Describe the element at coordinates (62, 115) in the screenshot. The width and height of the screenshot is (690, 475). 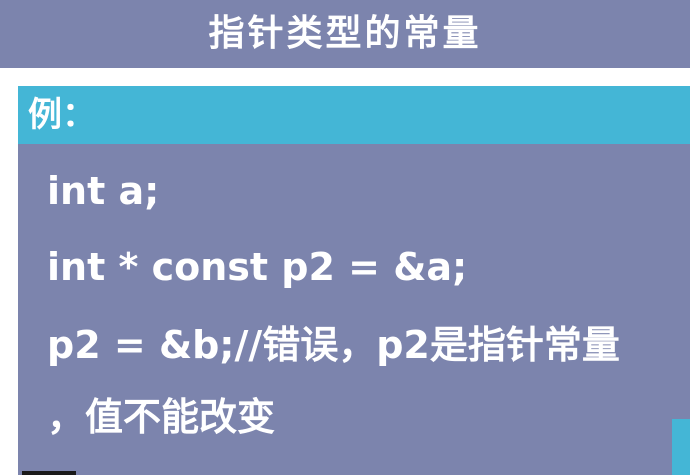
I see `example-label: 例：` at that location.